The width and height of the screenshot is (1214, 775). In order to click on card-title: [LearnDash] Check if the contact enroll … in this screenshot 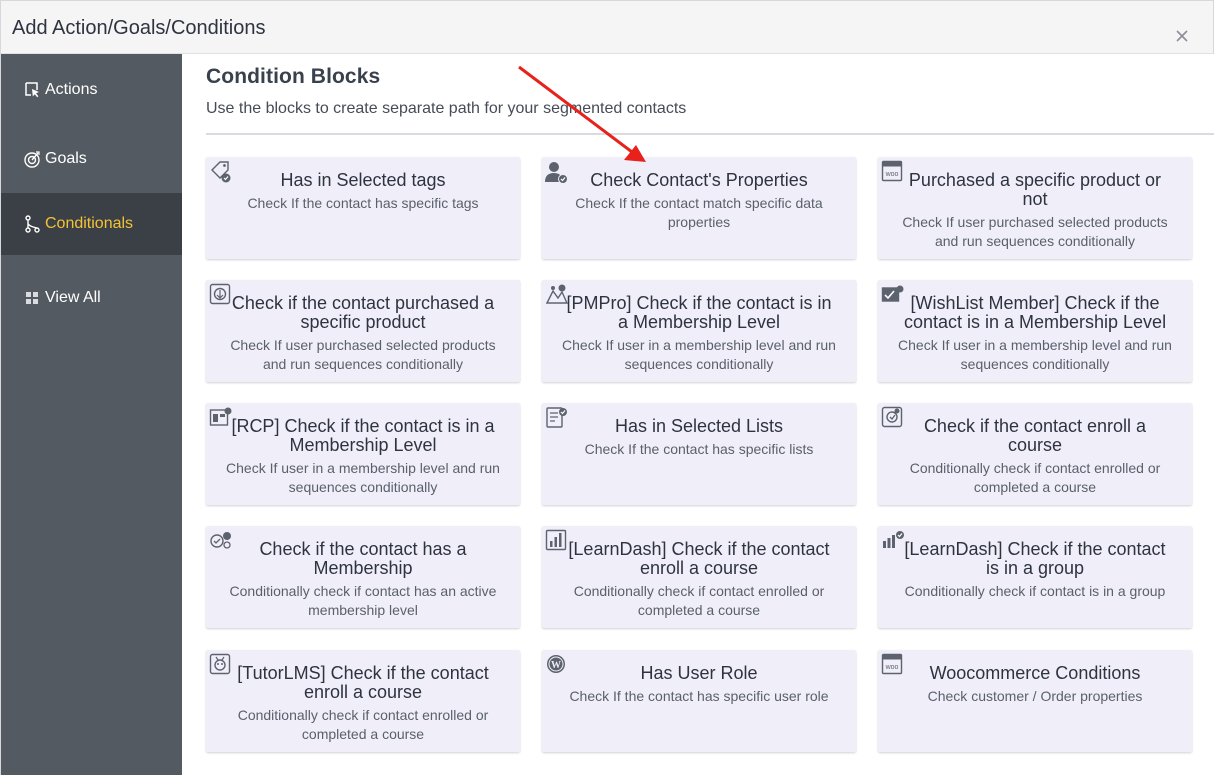, I will do `click(699, 558)`.